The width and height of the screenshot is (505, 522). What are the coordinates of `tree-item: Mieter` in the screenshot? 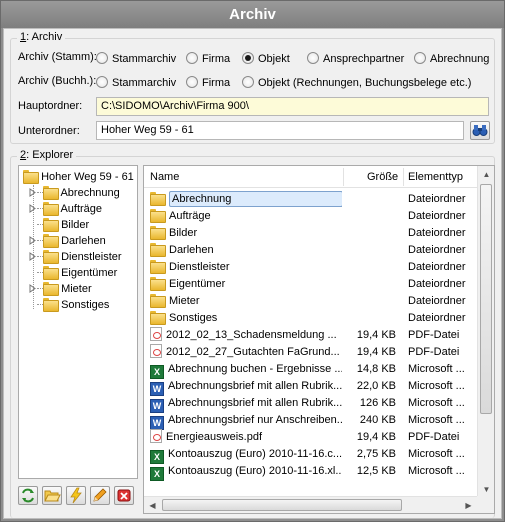 It's located at (60, 289).